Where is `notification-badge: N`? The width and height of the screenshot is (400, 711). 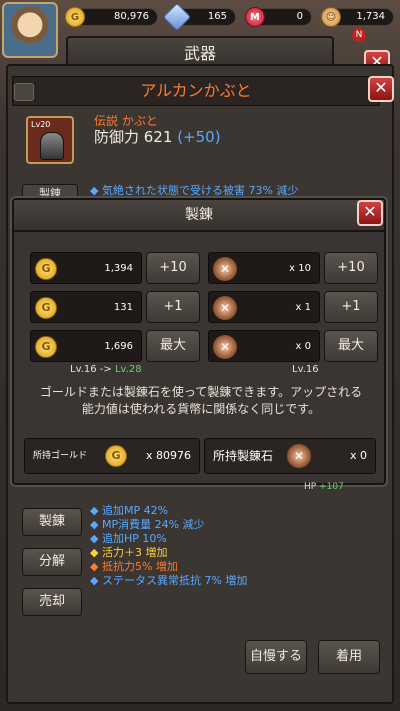
notification-badge: N is located at coordinates (359, 35).